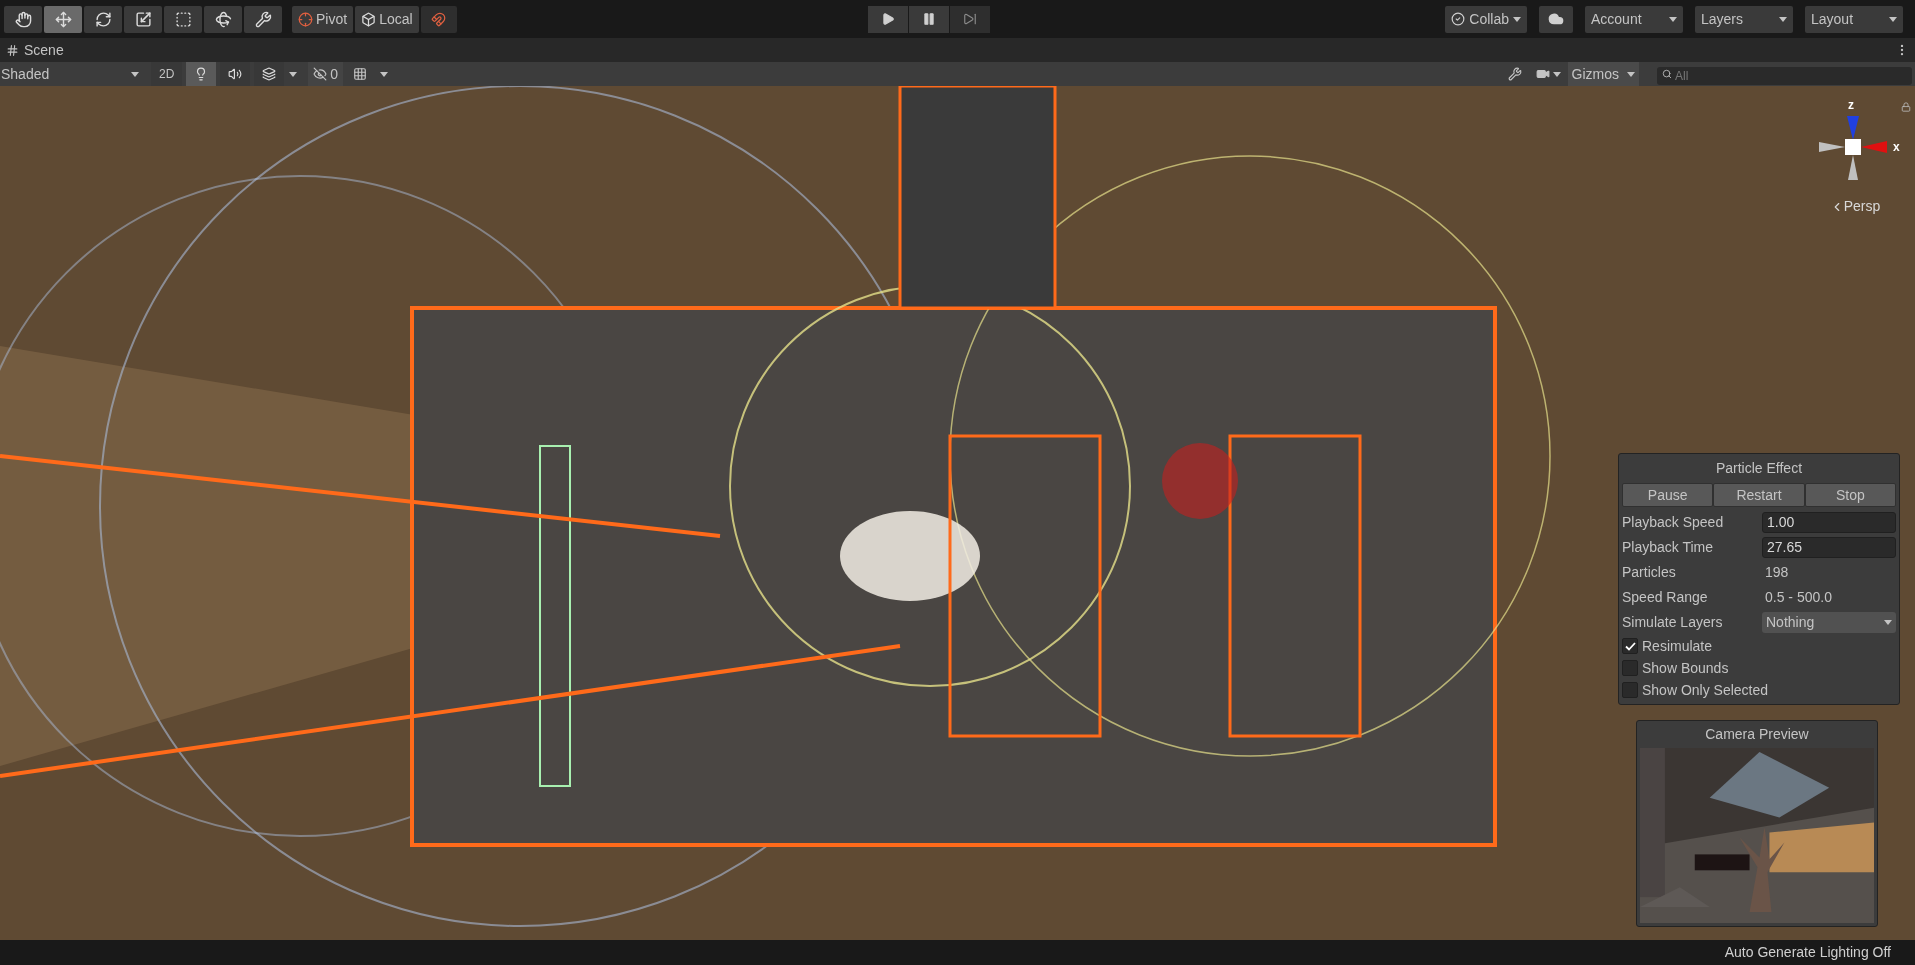 This screenshot has width=1915, height=965. I want to click on hidden-objects-button: 0, so click(326, 74).